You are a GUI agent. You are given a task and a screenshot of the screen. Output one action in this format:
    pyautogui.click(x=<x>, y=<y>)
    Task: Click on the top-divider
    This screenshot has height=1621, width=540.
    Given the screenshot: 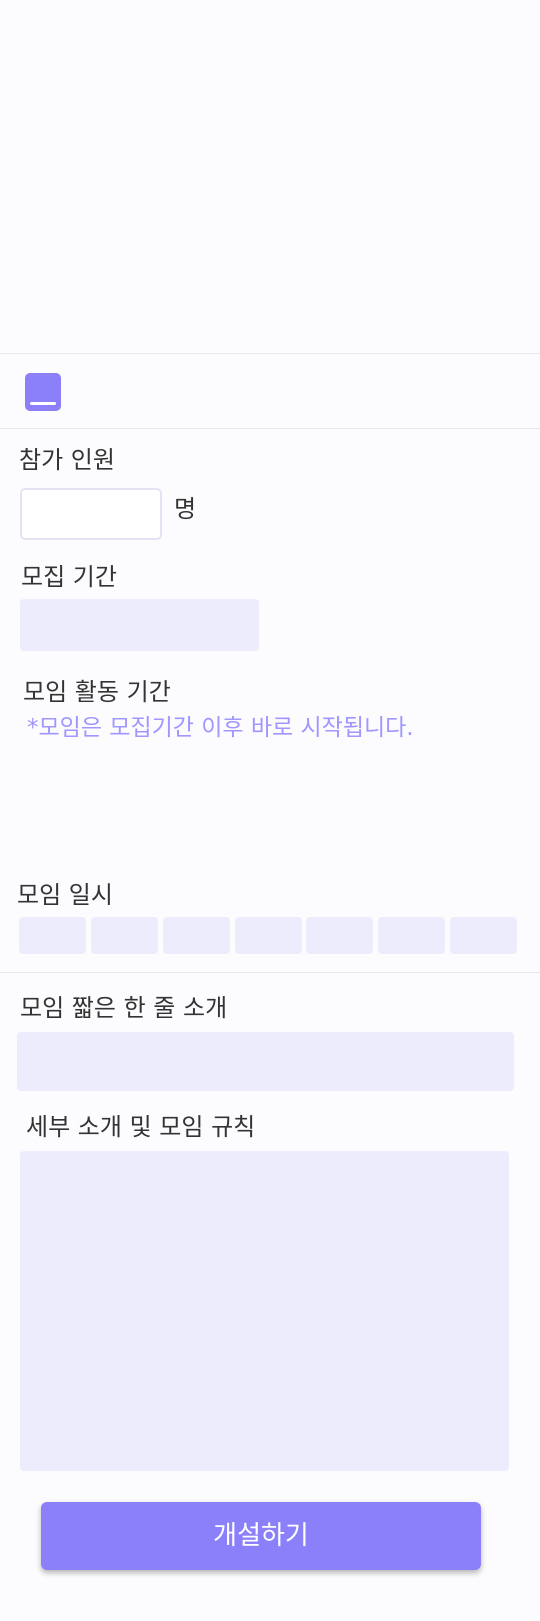 What is the action you would take?
    pyautogui.click(x=270, y=353)
    